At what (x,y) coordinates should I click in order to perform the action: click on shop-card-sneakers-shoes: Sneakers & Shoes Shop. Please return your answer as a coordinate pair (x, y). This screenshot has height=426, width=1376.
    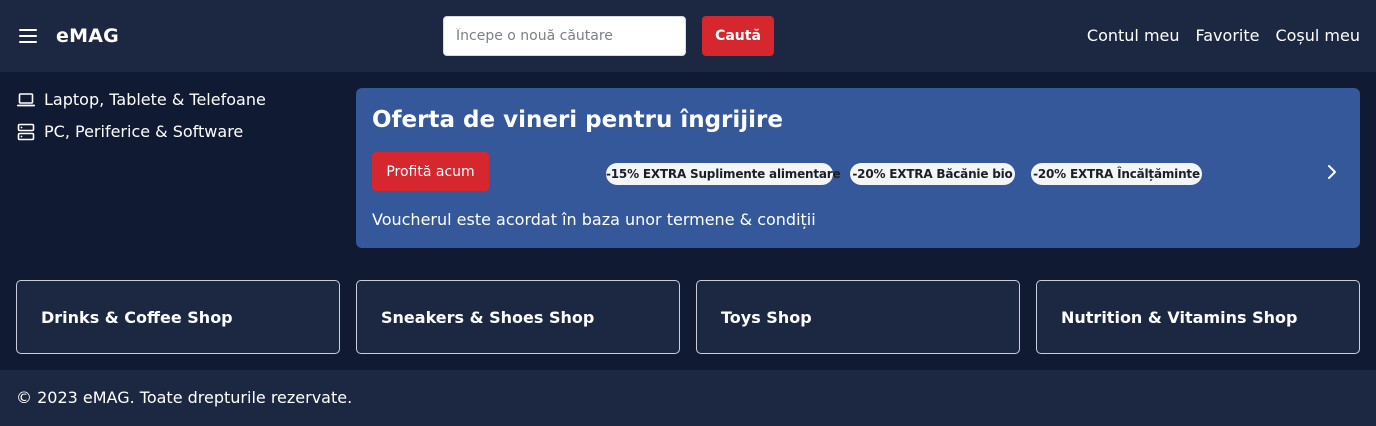
    Looking at the image, I should click on (518, 317).